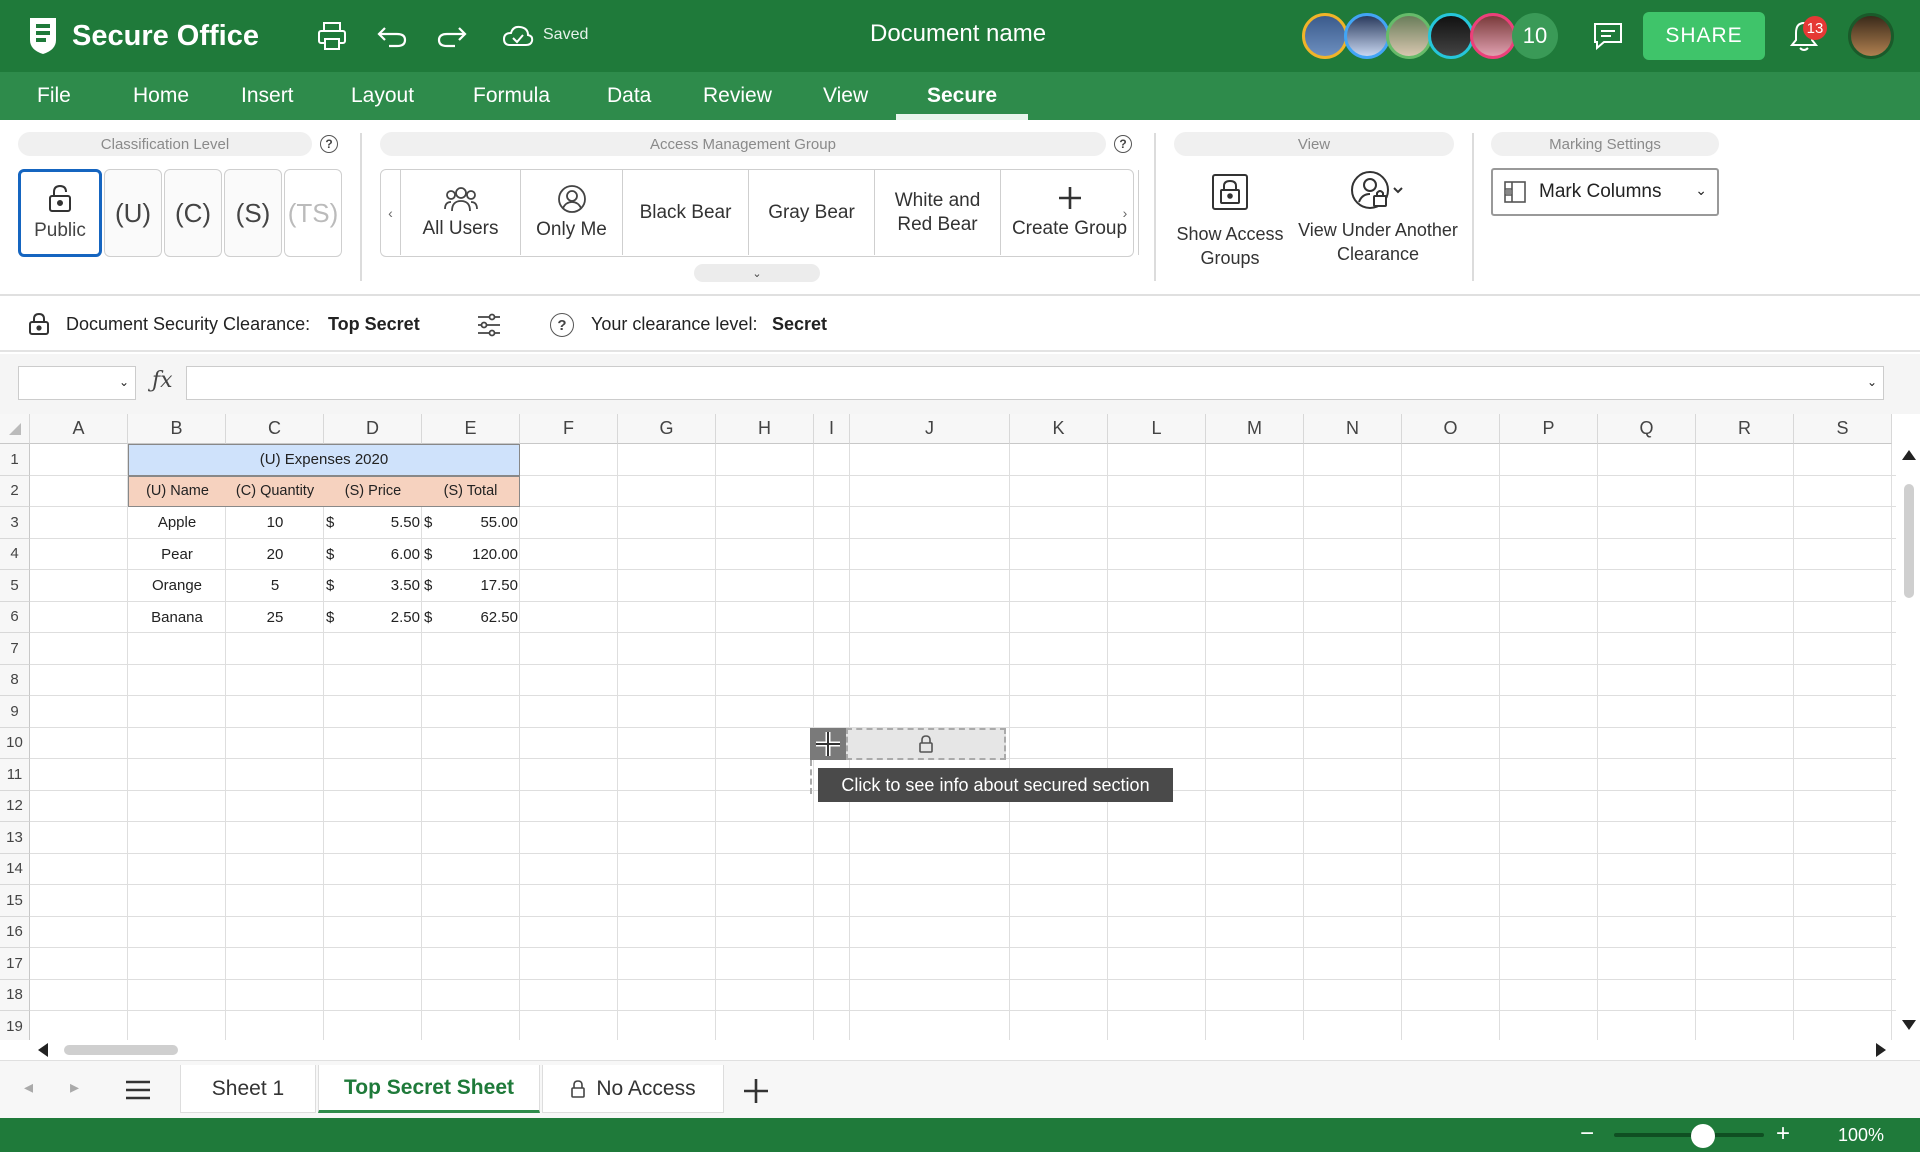  Describe the element at coordinates (15, 491) in the screenshot. I see `row-header-2: 2` at that location.